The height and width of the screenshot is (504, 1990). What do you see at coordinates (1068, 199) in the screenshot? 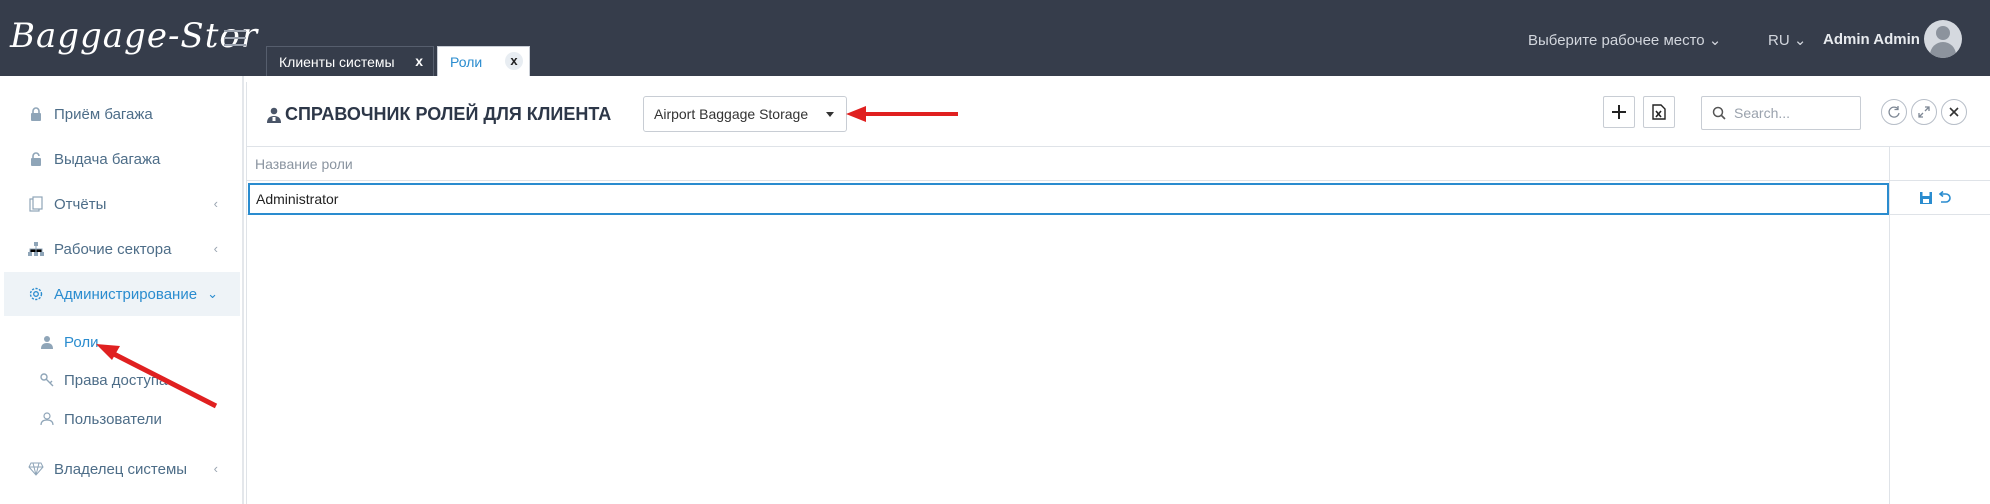
I see `role-name-cell-editor: Administrator` at bounding box center [1068, 199].